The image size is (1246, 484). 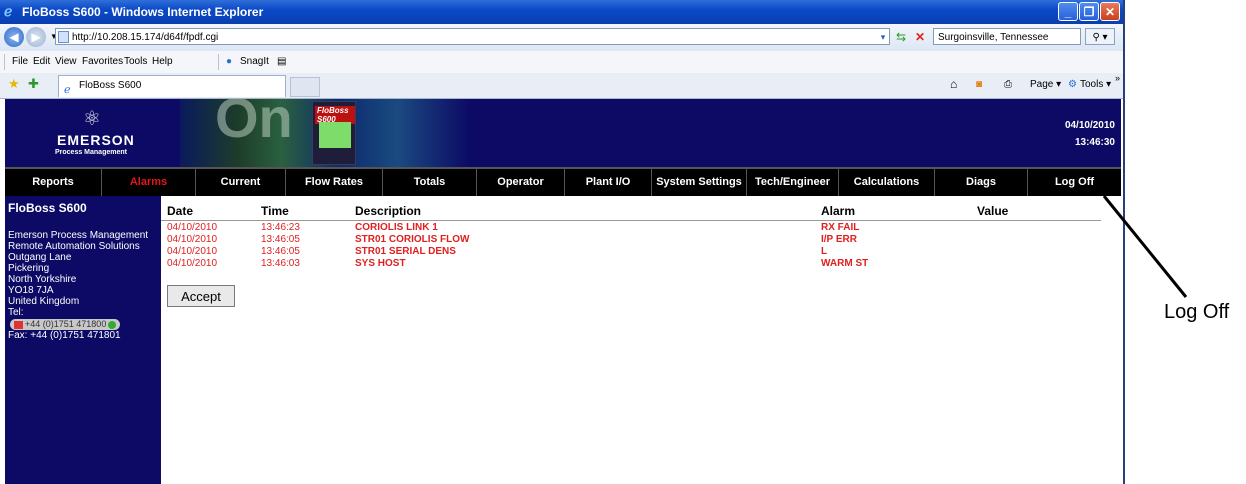 I want to click on cell-description: STR01 CORIOLIS FLOW, so click(x=412, y=239).